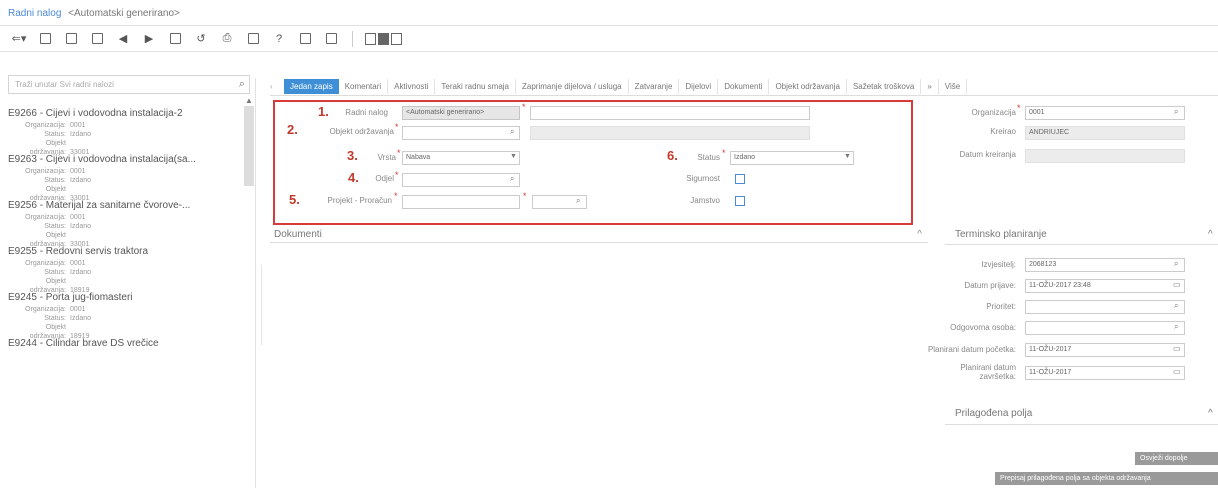  I want to click on prioritet-field, so click(1105, 307).